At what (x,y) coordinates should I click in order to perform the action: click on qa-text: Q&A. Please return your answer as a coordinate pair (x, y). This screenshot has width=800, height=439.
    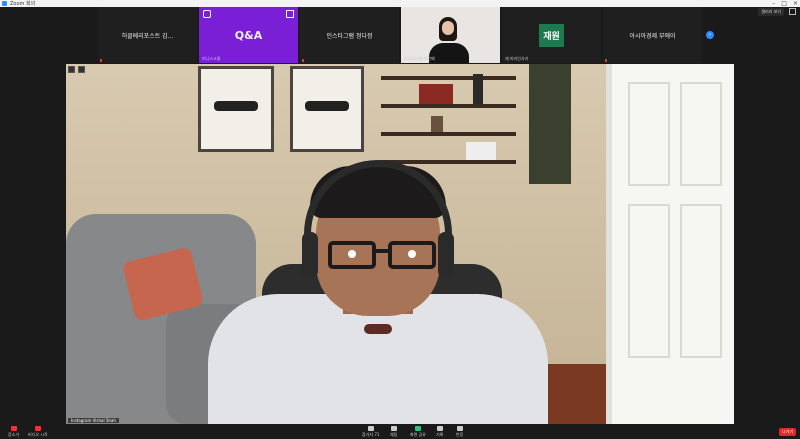
    Looking at the image, I should click on (248, 35).